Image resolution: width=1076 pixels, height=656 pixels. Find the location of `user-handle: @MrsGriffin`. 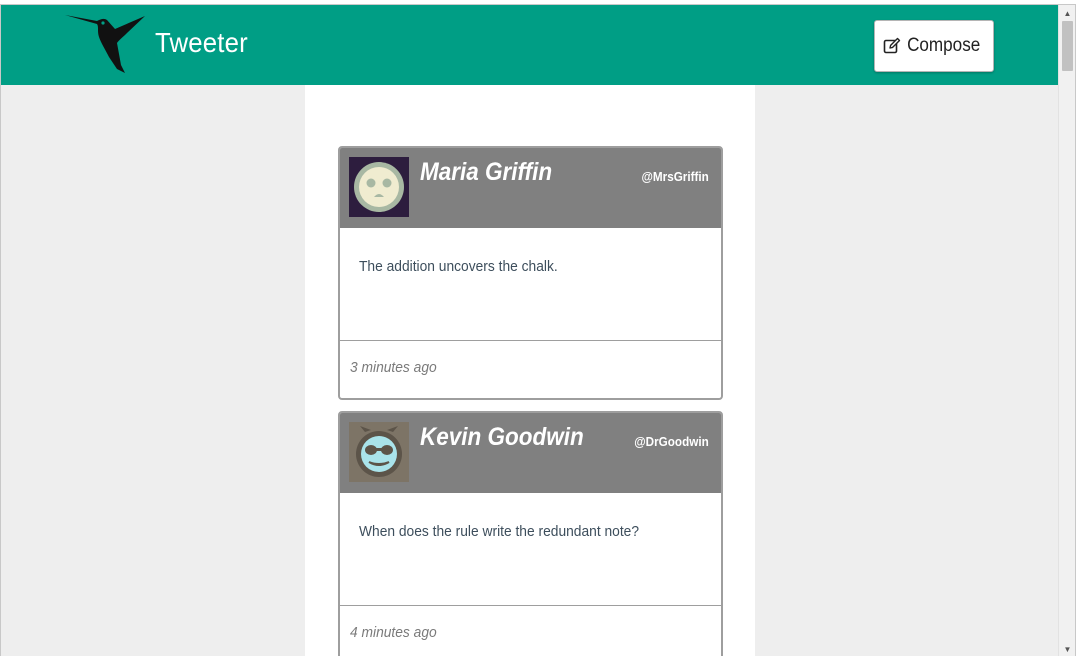

user-handle: @MrsGriffin is located at coordinates (675, 176).